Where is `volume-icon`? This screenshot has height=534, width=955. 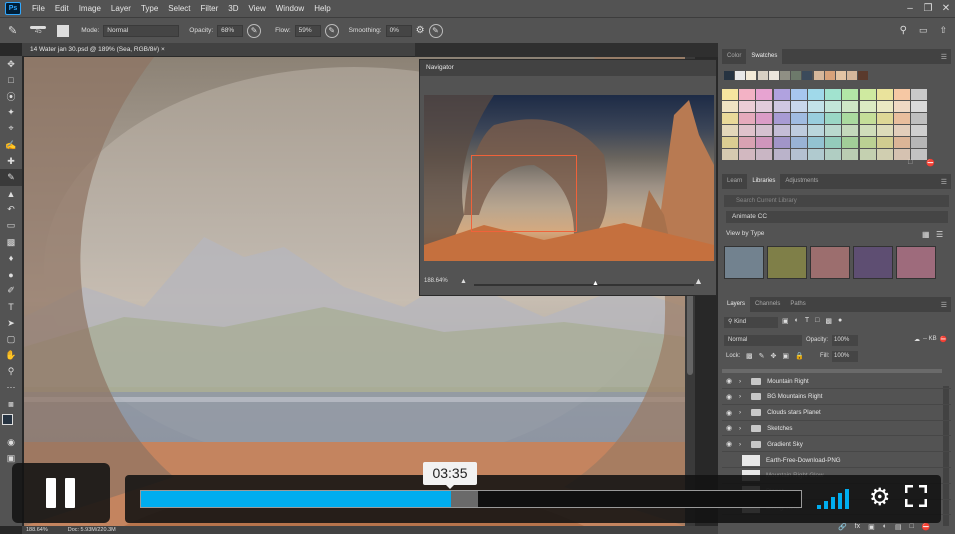 volume-icon is located at coordinates (835, 499).